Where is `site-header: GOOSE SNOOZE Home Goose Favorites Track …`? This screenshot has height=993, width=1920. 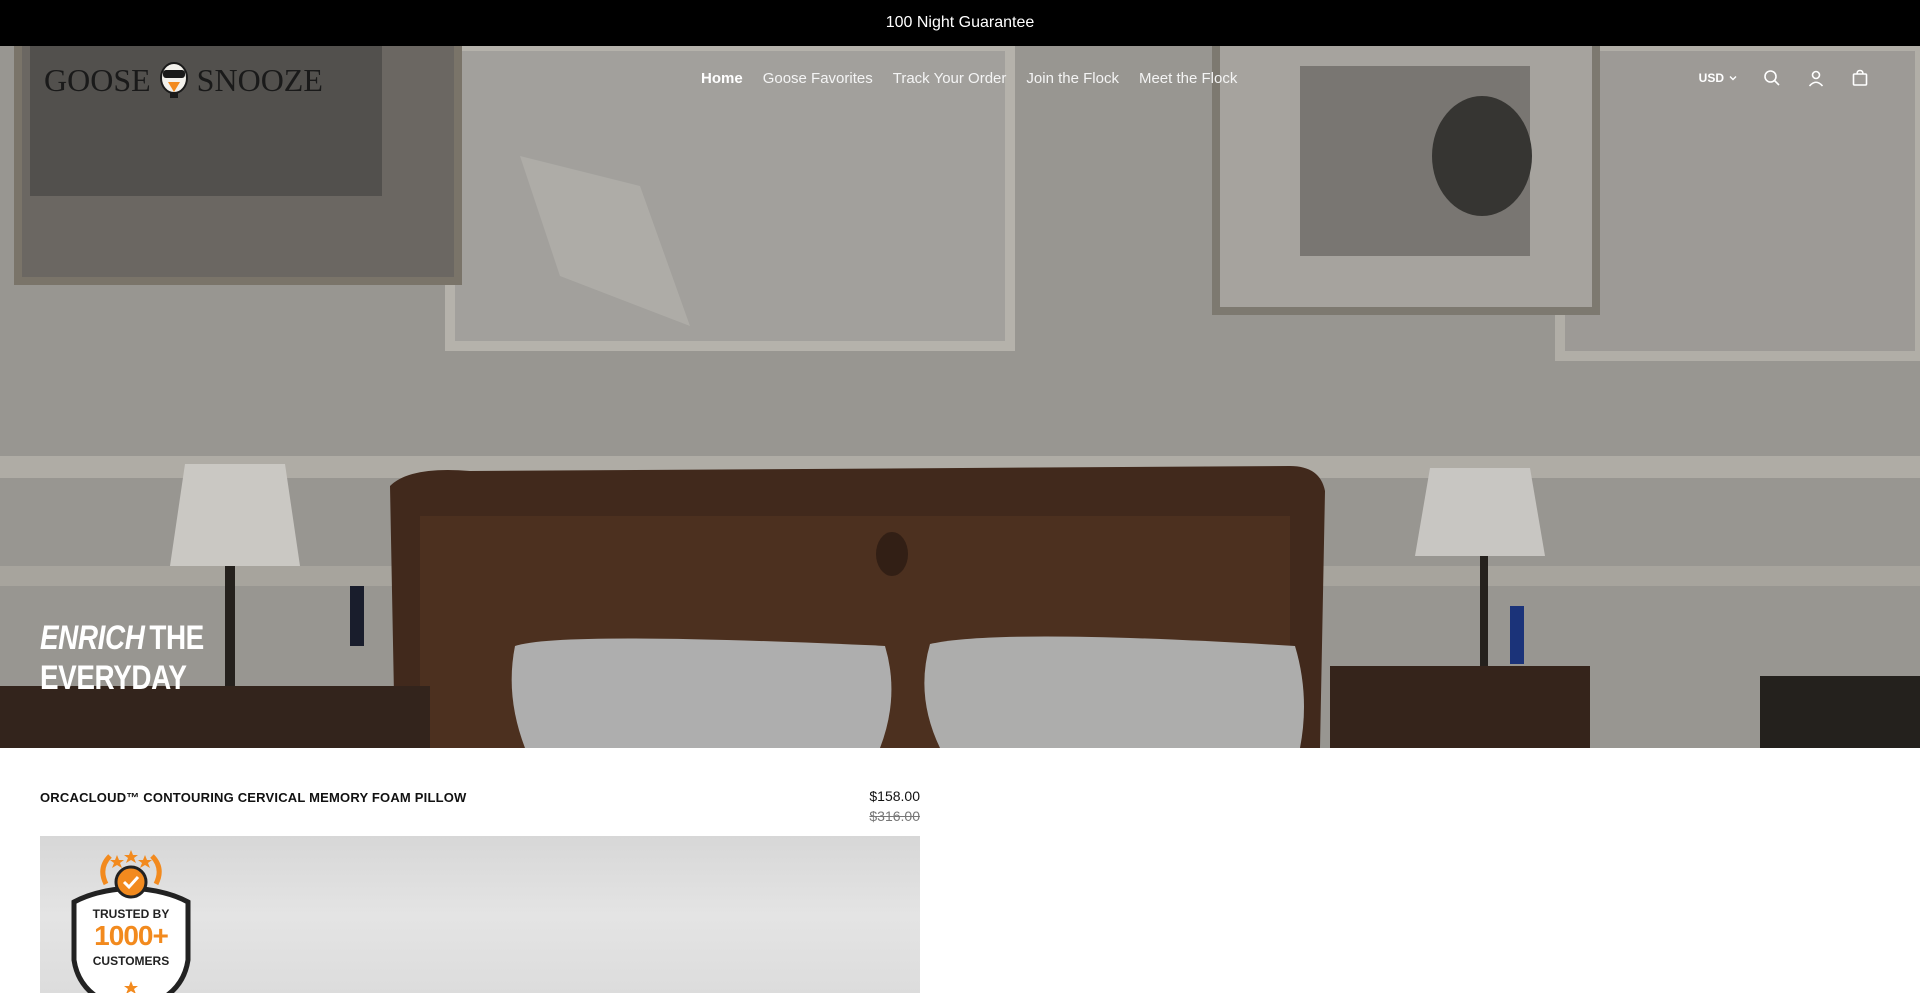
site-header: GOOSE SNOOZE Home Goose Favorites Track … is located at coordinates (960, 79).